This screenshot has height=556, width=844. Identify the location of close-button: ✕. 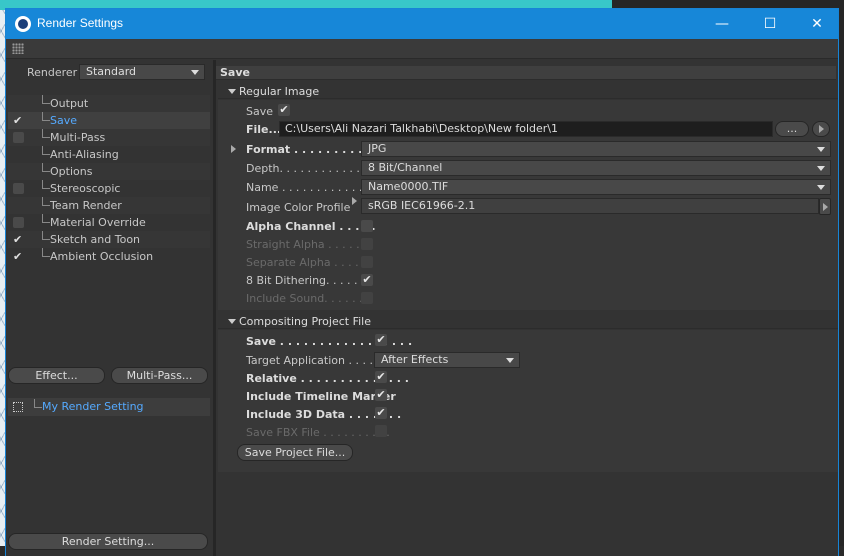
(817, 24).